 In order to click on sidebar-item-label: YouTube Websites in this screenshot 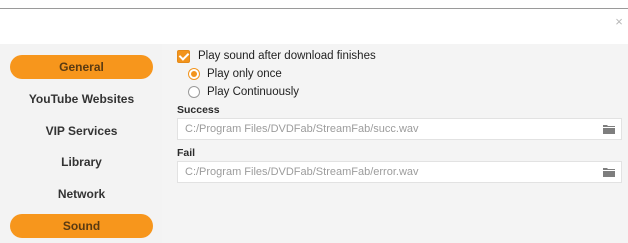, I will do `click(81, 99)`.